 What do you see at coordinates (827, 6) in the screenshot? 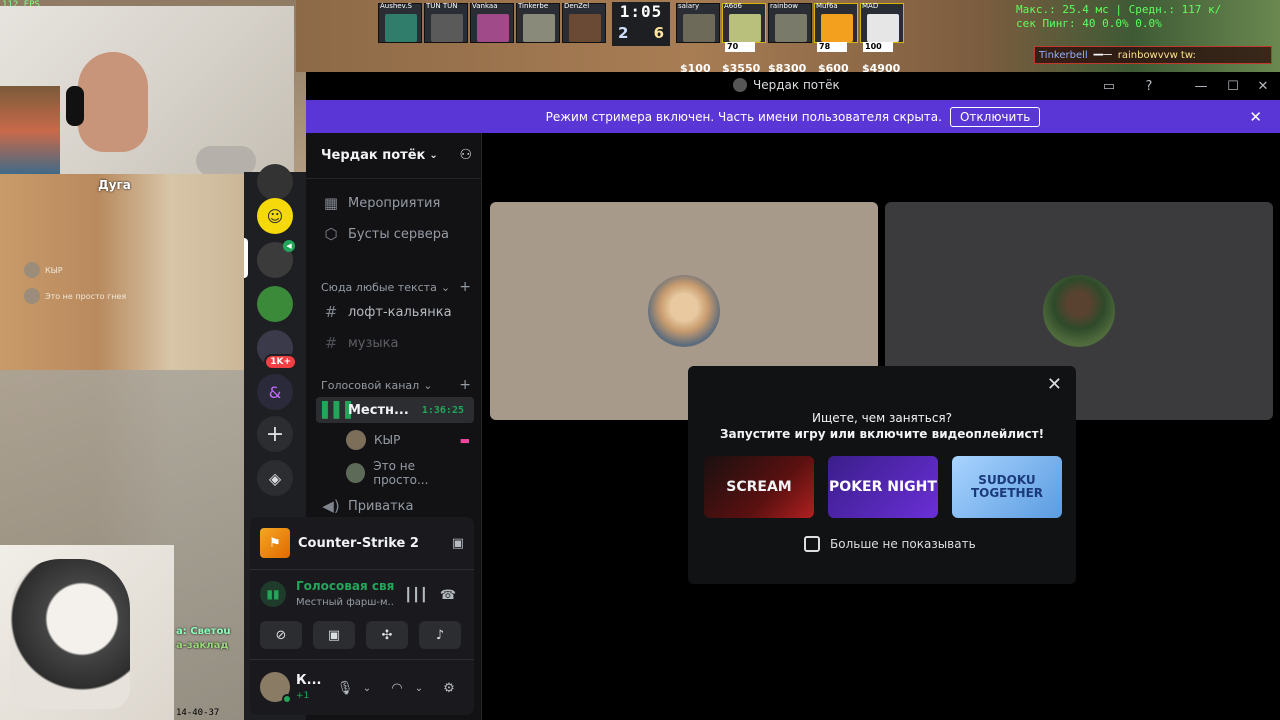
I see `player-name: Muf6a` at bounding box center [827, 6].